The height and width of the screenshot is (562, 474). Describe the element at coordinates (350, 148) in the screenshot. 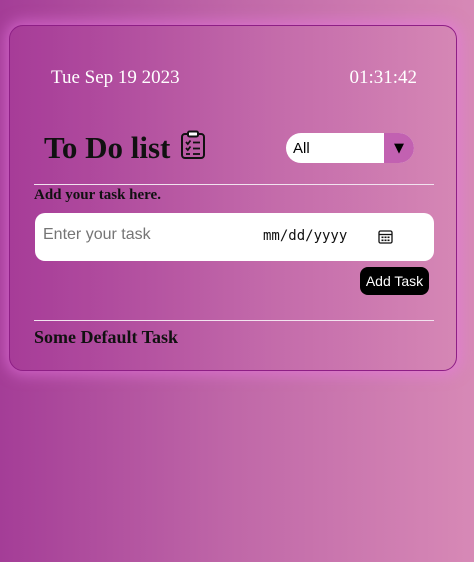

I see `filter-select: All ▼` at that location.